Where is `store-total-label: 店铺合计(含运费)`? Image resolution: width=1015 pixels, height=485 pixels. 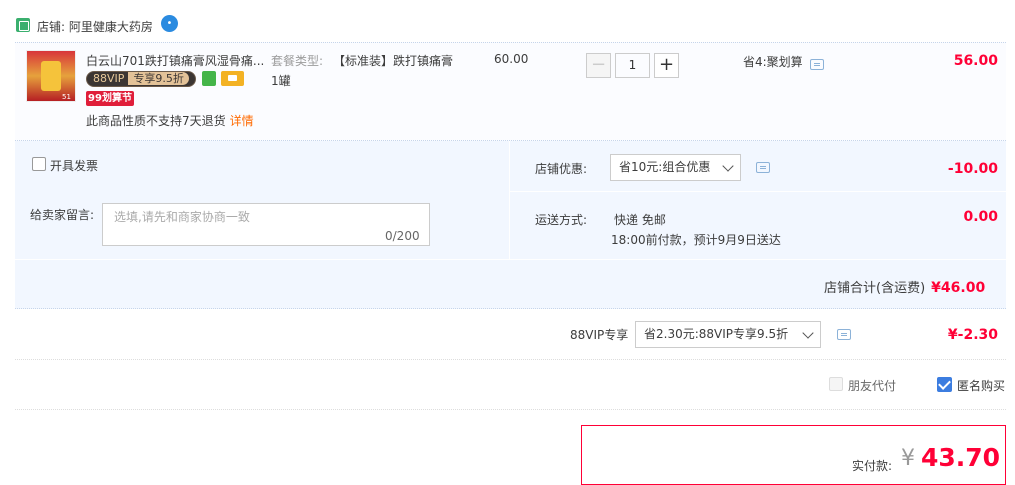
store-total-label: 店铺合计(含运费) is located at coordinates (875, 288).